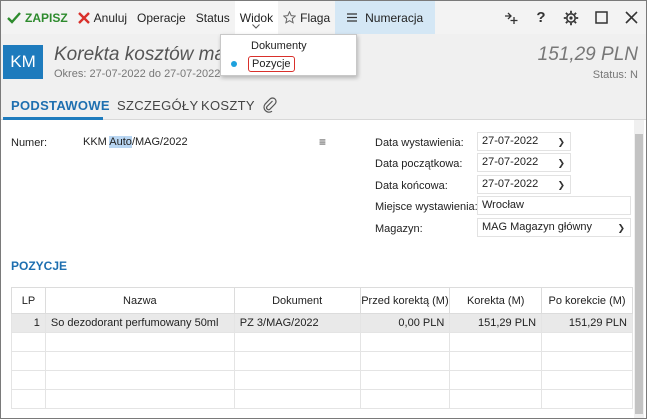  What do you see at coordinates (601, 17) in the screenshot?
I see `maximize-icon` at bounding box center [601, 17].